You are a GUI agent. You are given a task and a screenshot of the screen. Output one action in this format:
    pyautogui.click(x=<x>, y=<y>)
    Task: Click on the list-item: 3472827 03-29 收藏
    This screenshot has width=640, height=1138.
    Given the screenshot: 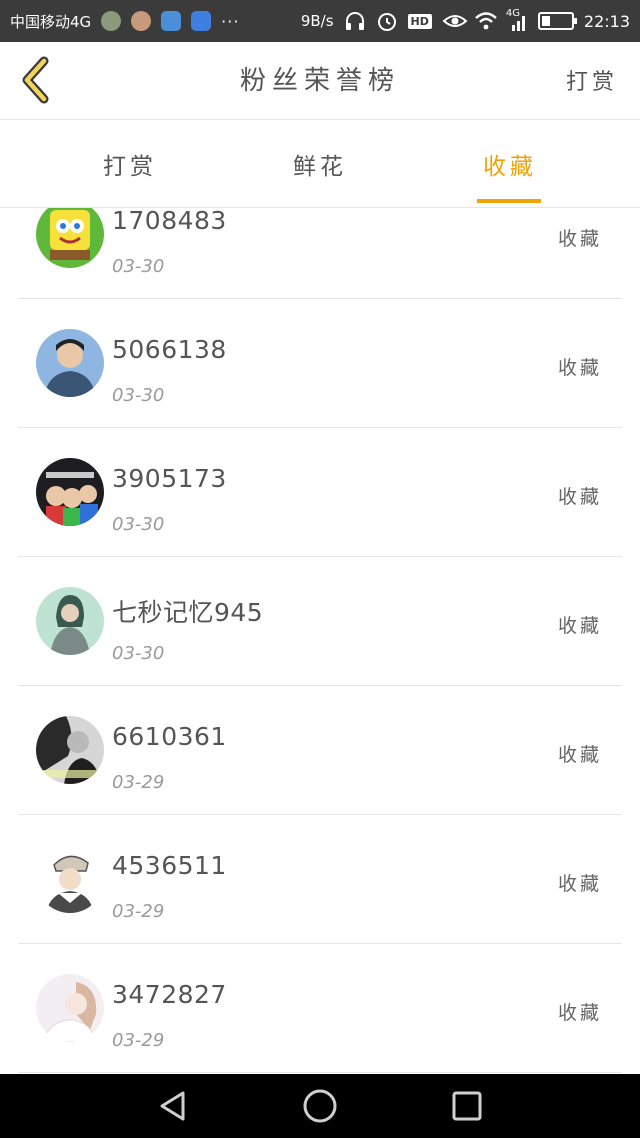 What is the action you would take?
    pyautogui.click(x=320, y=1008)
    